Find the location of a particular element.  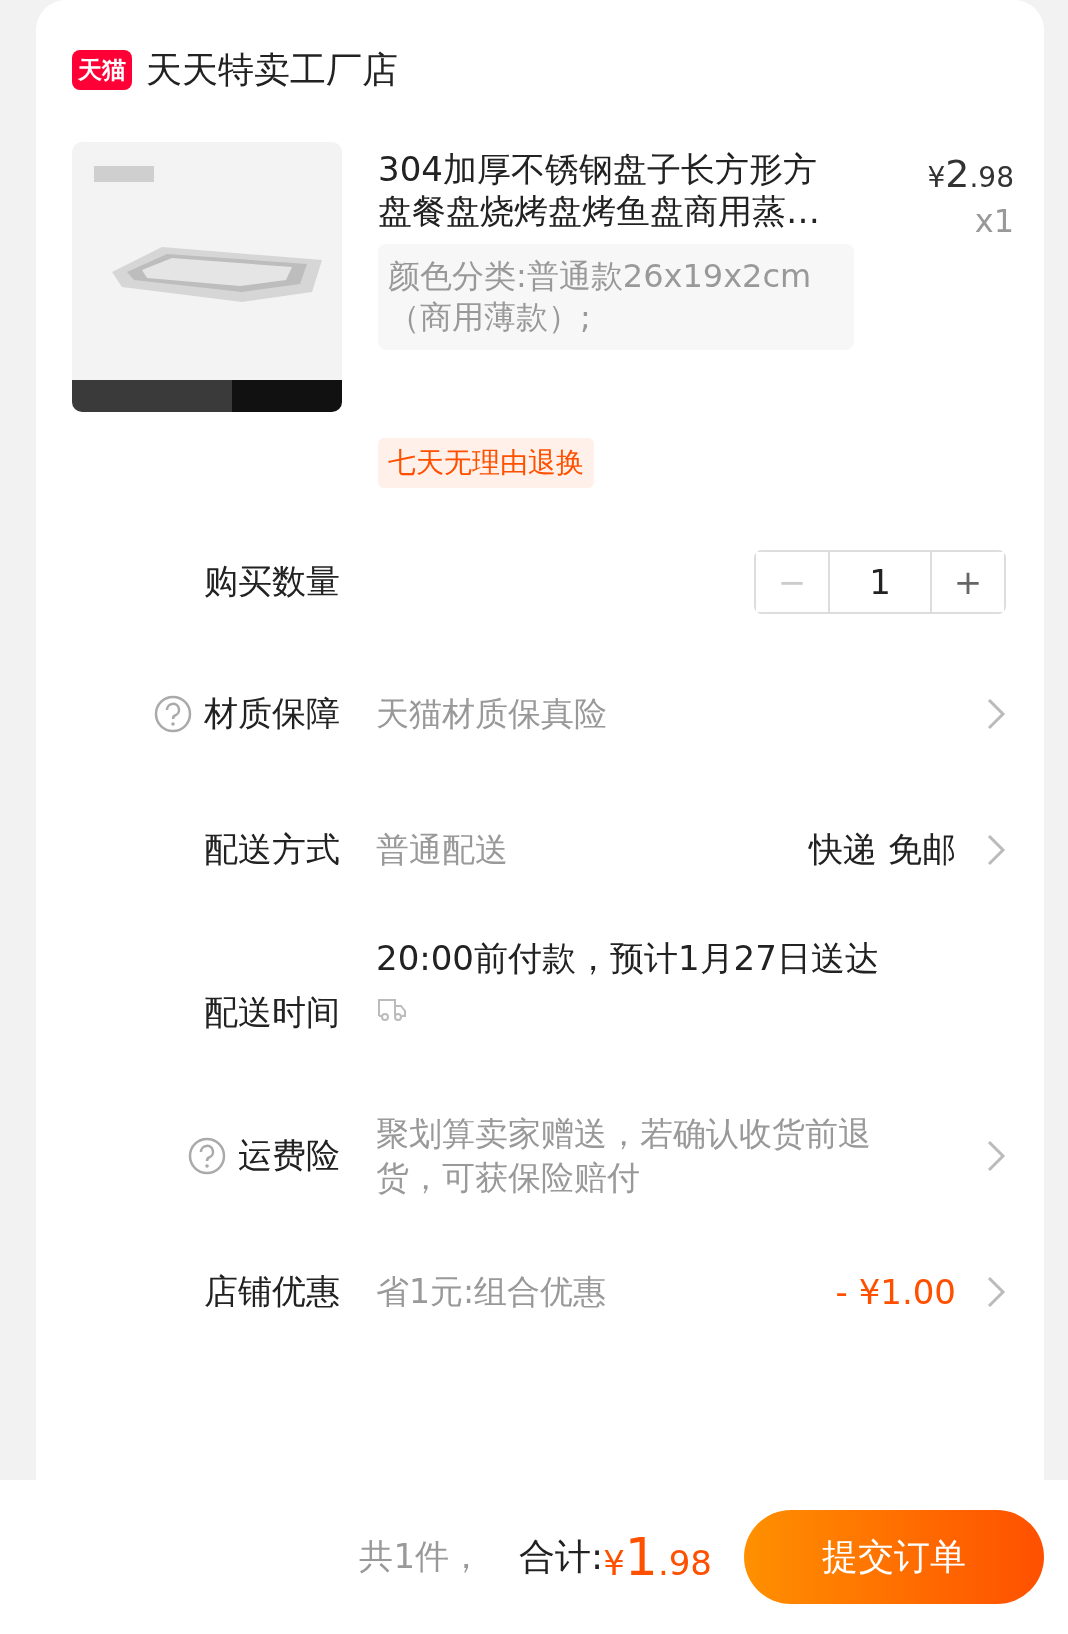

row-label: 店铺优惠 is located at coordinates (272, 1291).